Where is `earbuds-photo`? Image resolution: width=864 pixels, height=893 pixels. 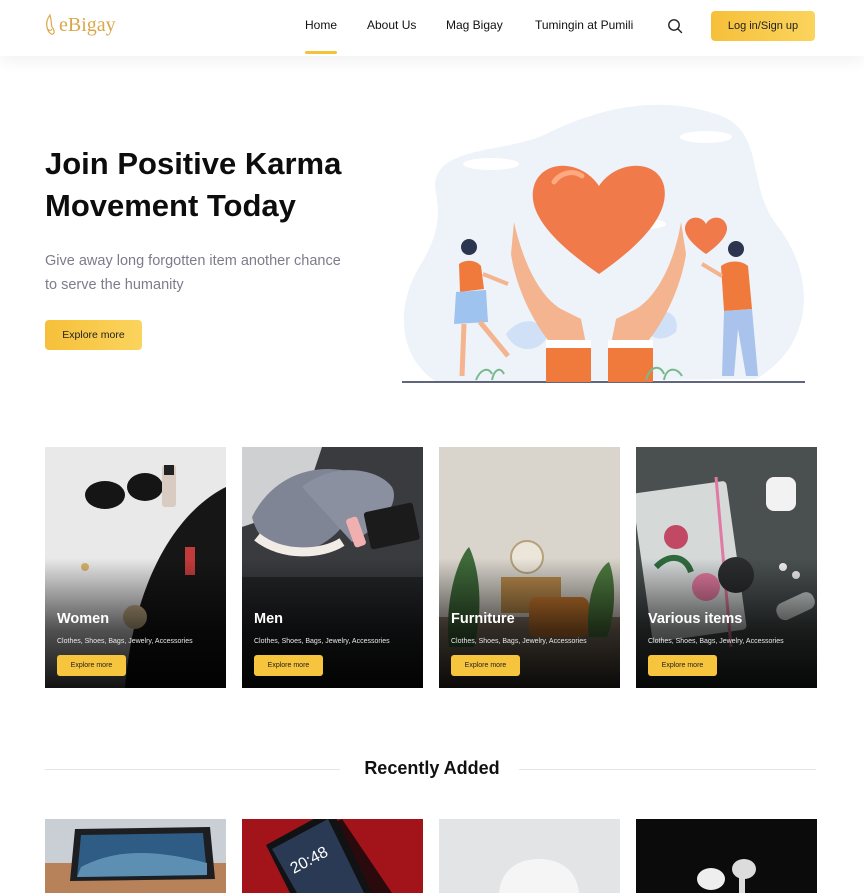
earbuds-photo is located at coordinates (726, 856).